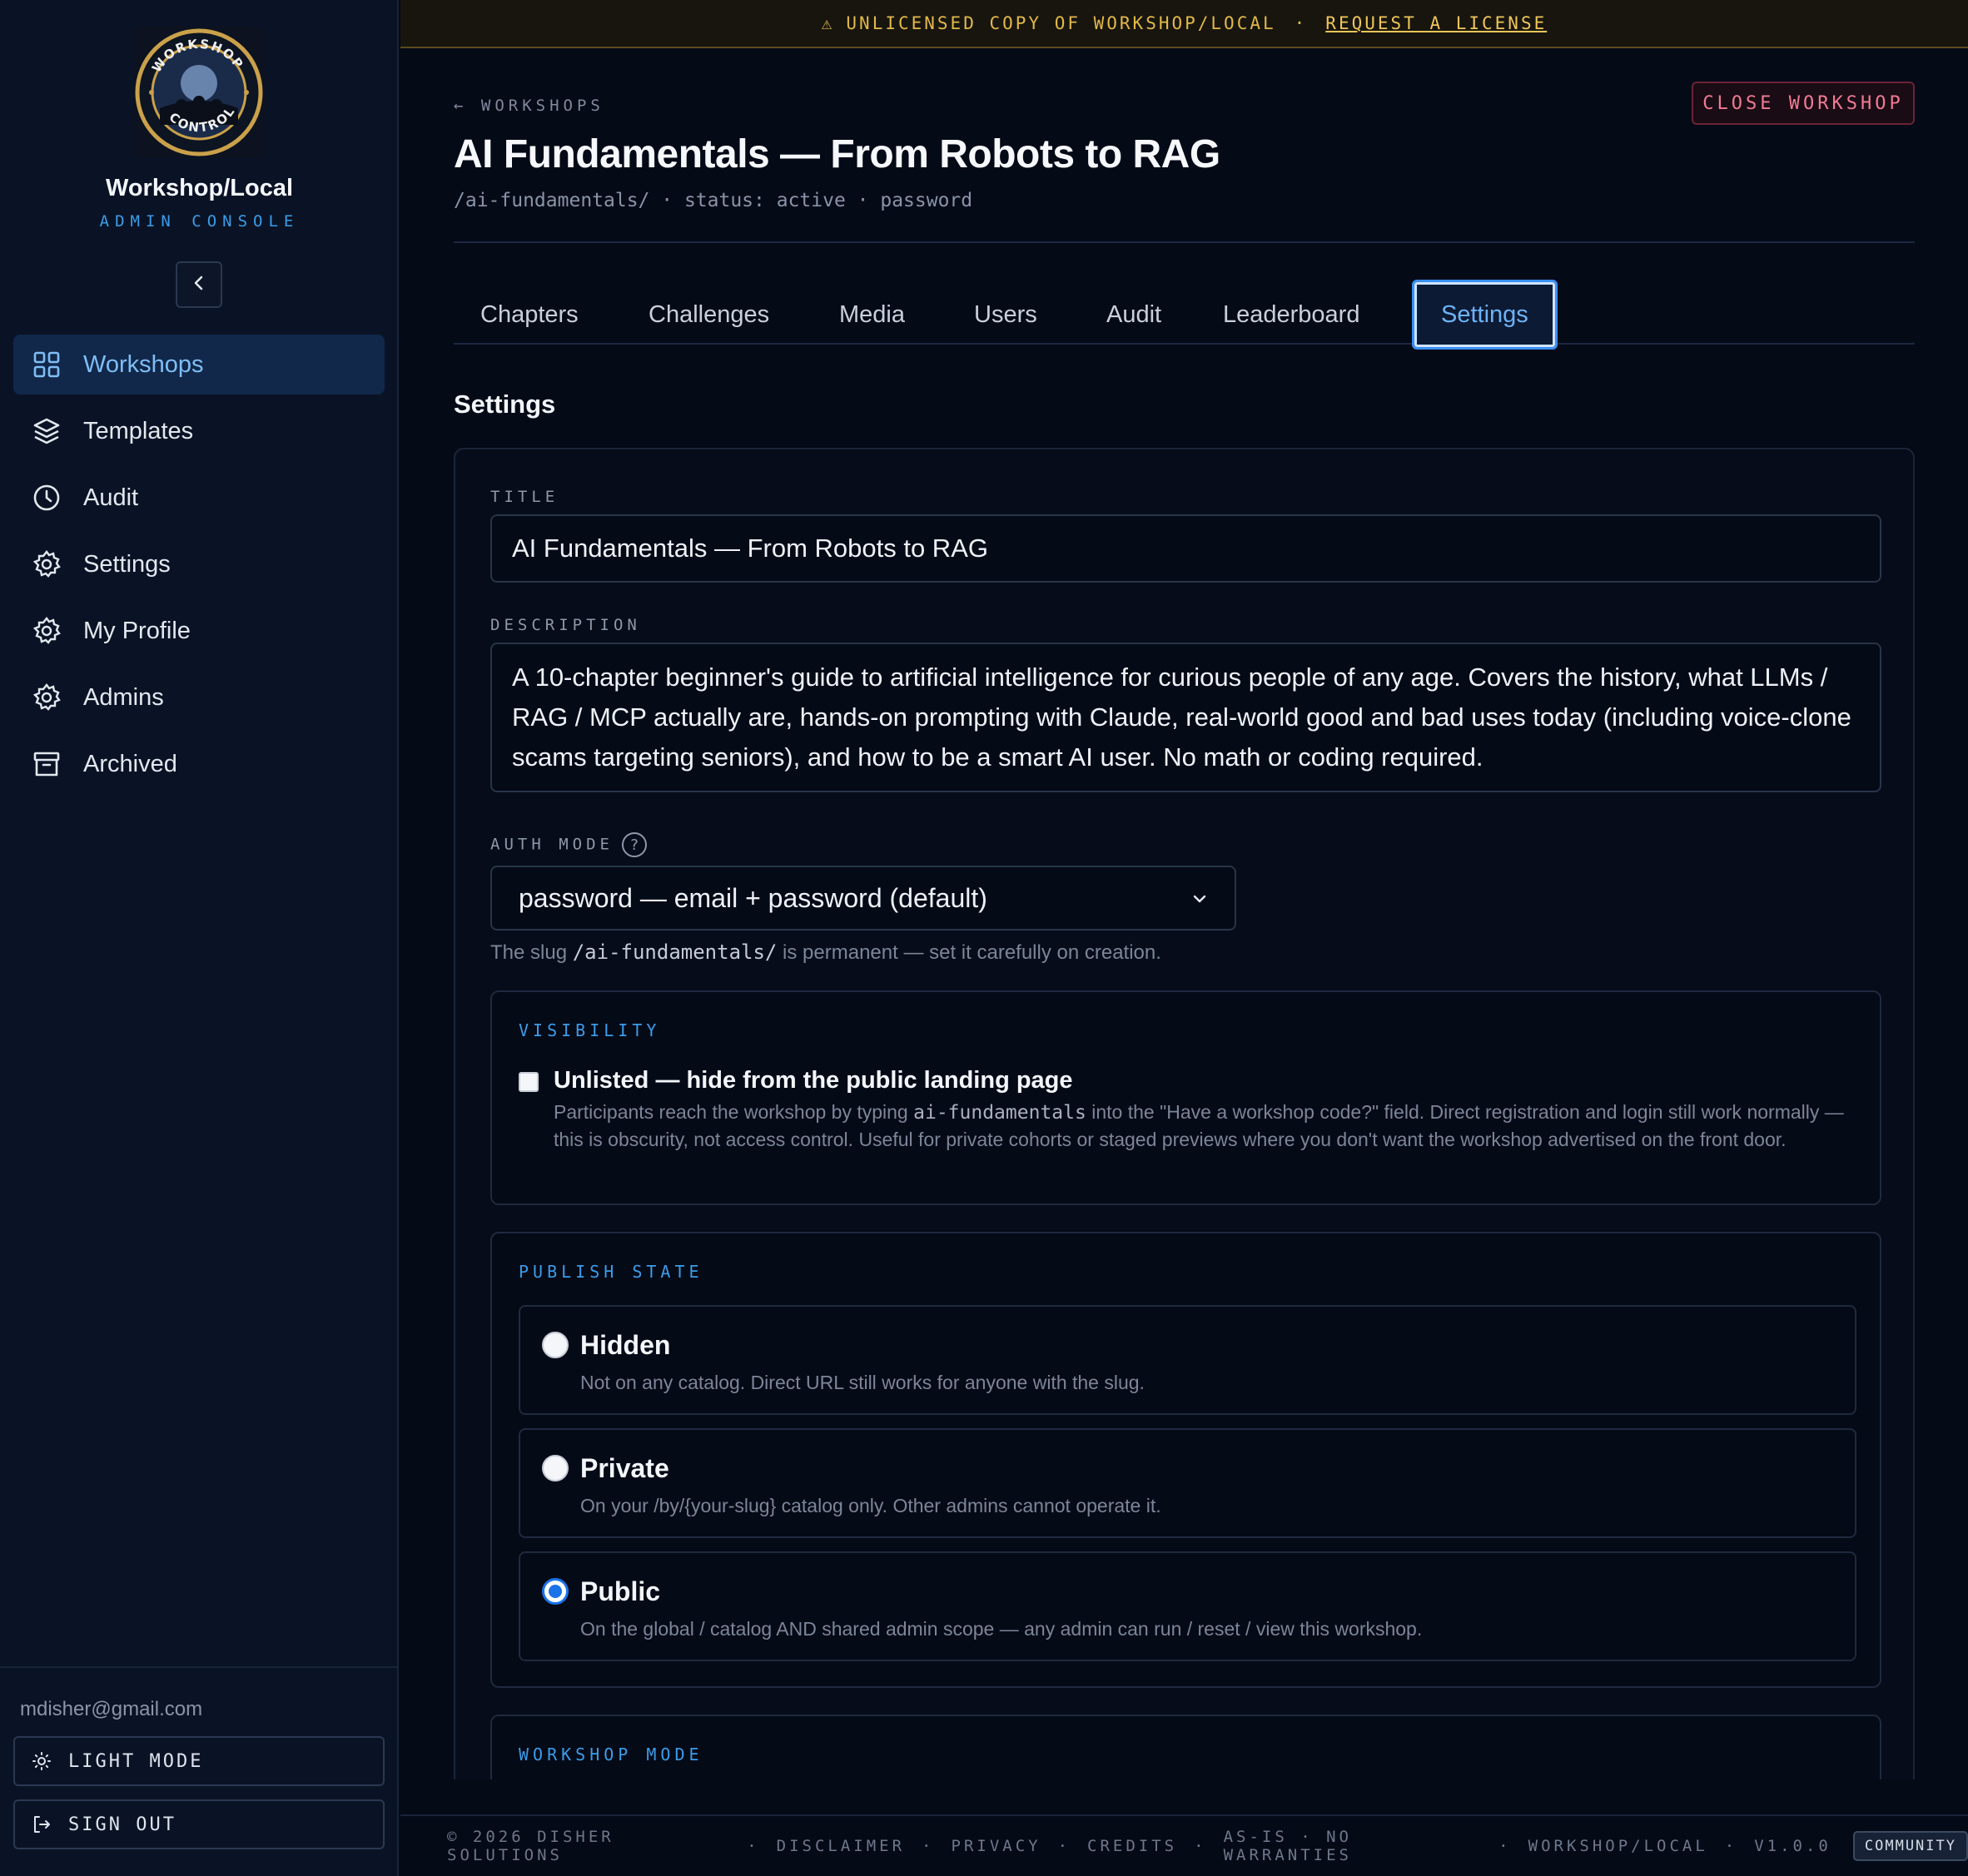  What do you see at coordinates (996, 1846) in the screenshot?
I see `footer-link-privacy: PRIVACY` at bounding box center [996, 1846].